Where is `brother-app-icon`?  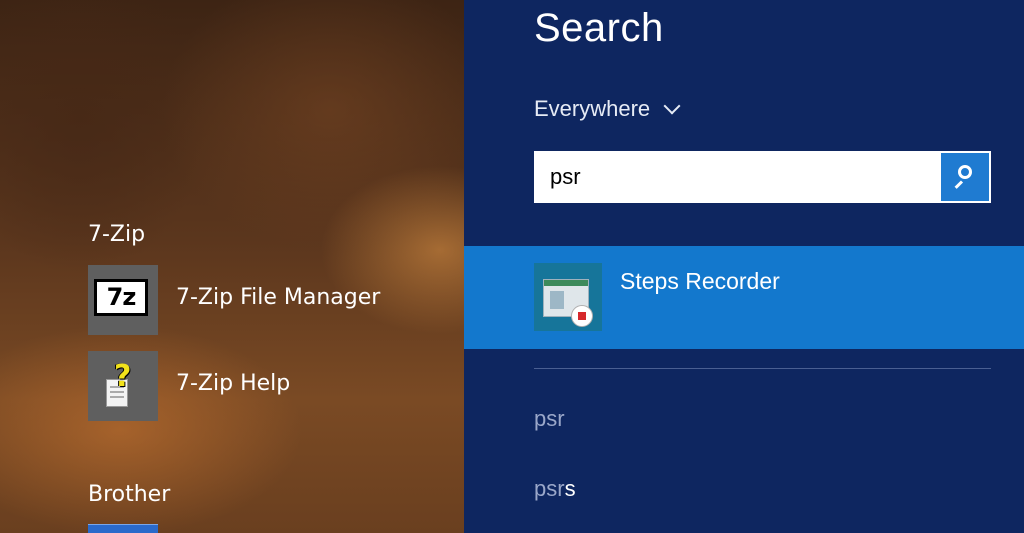
brother-app-icon is located at coordinates (123, 528).